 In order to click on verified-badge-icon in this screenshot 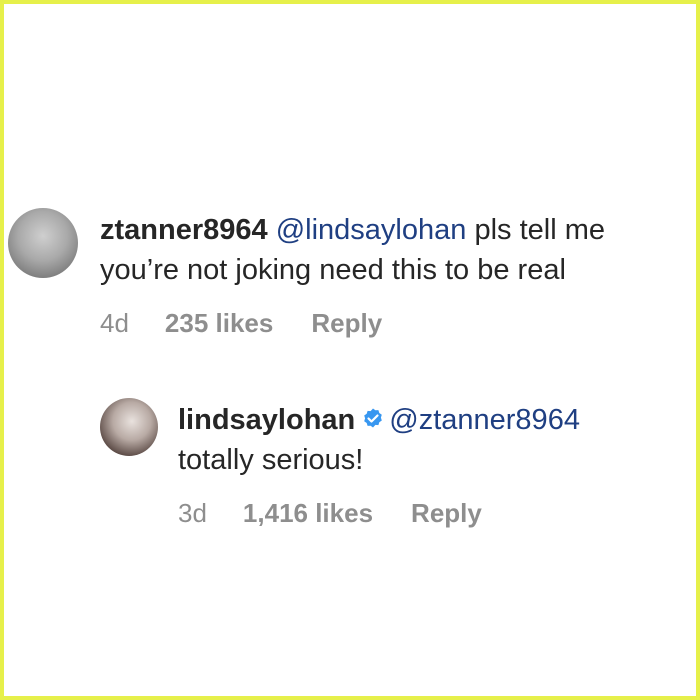, I will do `click(373, 418)`.